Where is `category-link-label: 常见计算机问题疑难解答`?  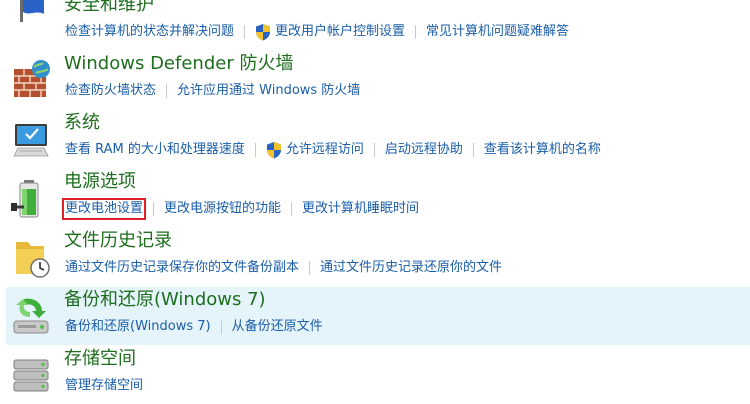
category-link-label: 常见计算机问题疑难解答 is located at coordinates (498, 31).